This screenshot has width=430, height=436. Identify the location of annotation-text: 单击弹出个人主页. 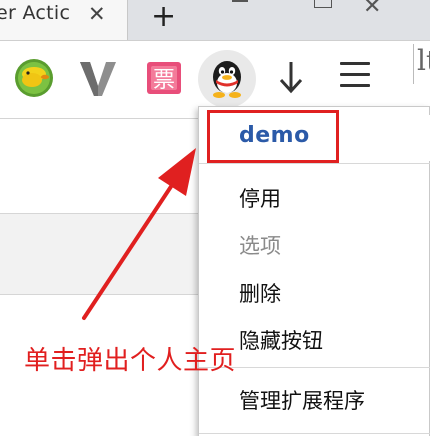
(130, 361).